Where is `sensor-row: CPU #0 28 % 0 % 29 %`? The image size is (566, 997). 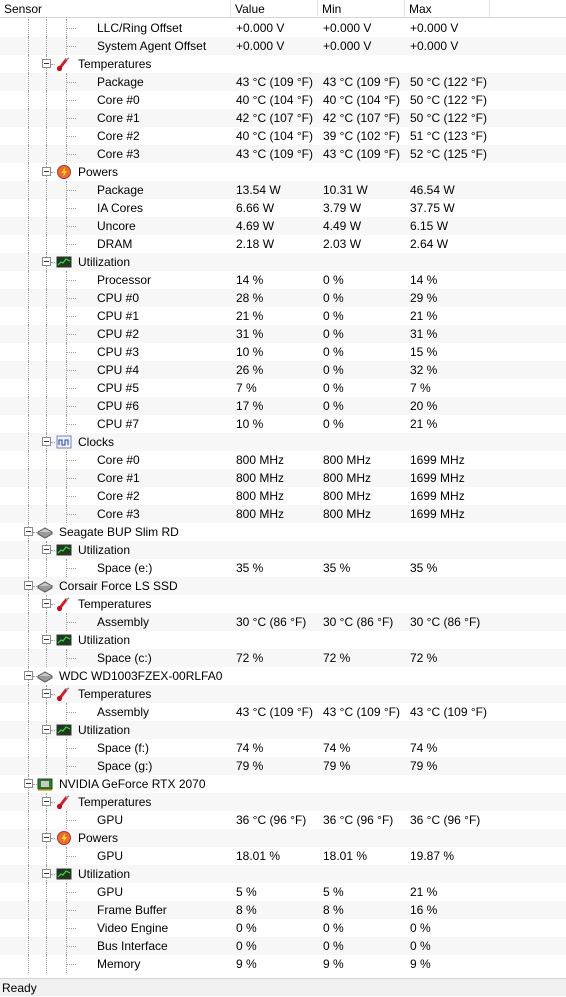
sensor-row: CPU #0 28 % 0 % 29 % is located at coordinates (283, 298).